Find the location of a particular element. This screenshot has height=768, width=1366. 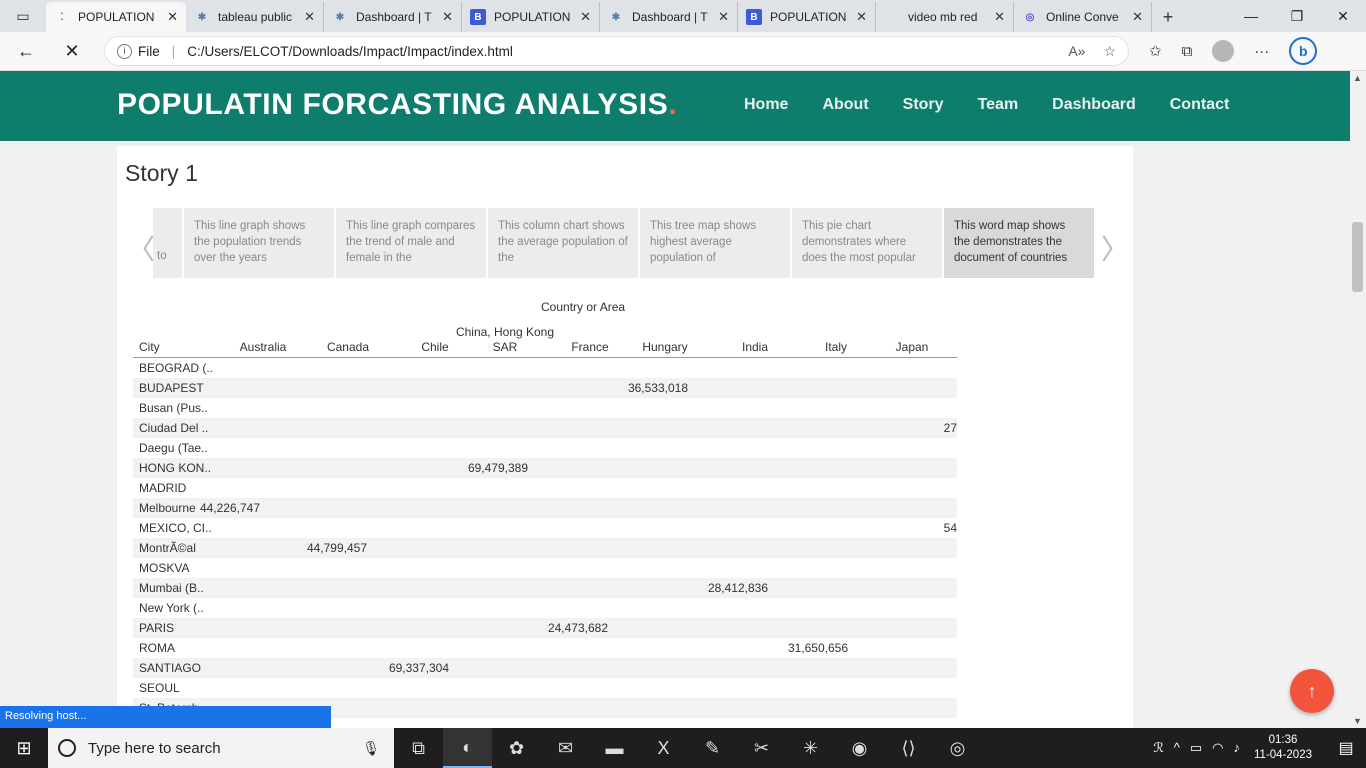

city-cell: BEOGRAD (.. is located at coordinates (176, 368).